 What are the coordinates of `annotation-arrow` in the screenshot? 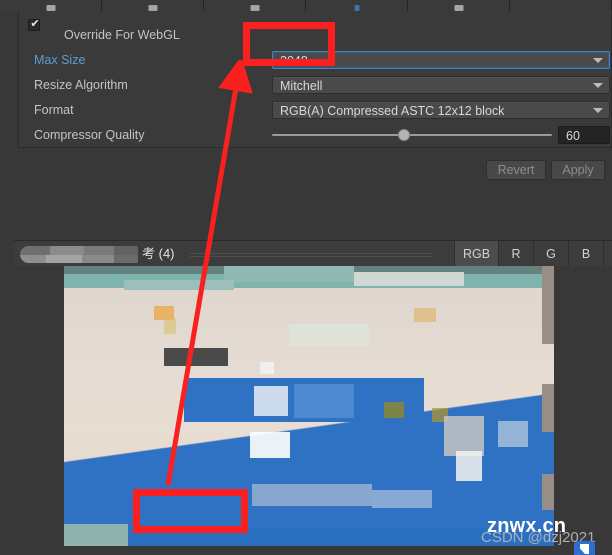 It's located at (209, 273).